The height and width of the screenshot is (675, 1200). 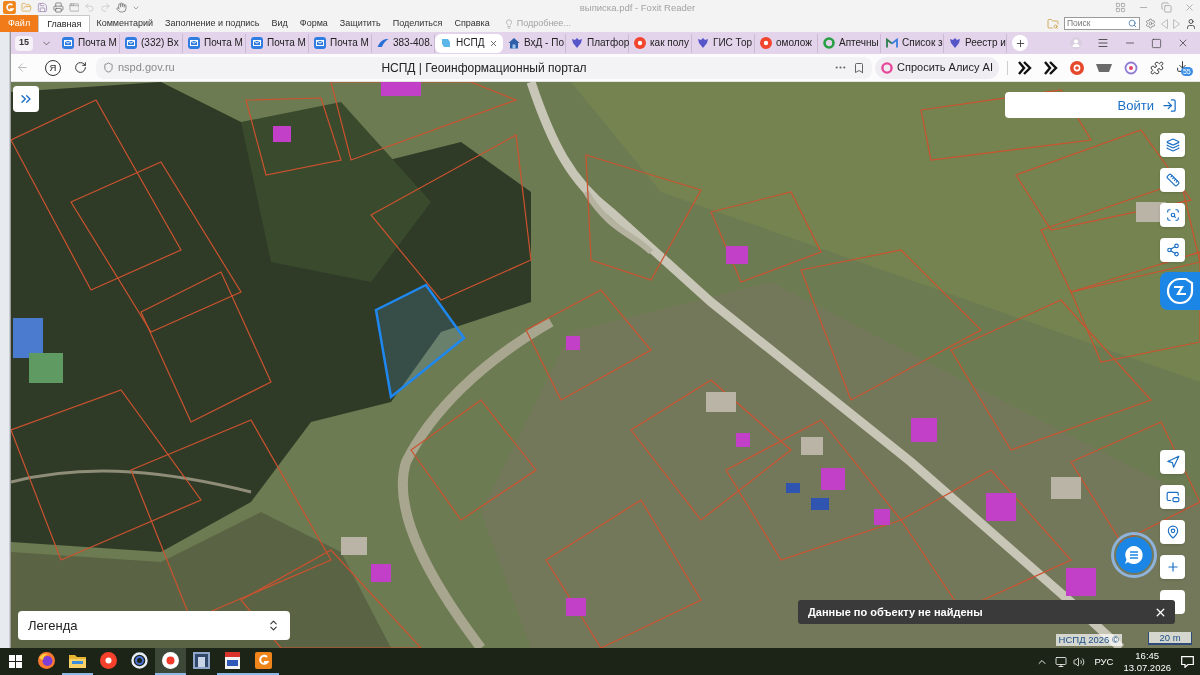 What do you see at coordinates (472, 23) in the screenshot?
I see `ribbon-tab: Справка` at bounding box center [472, 23].